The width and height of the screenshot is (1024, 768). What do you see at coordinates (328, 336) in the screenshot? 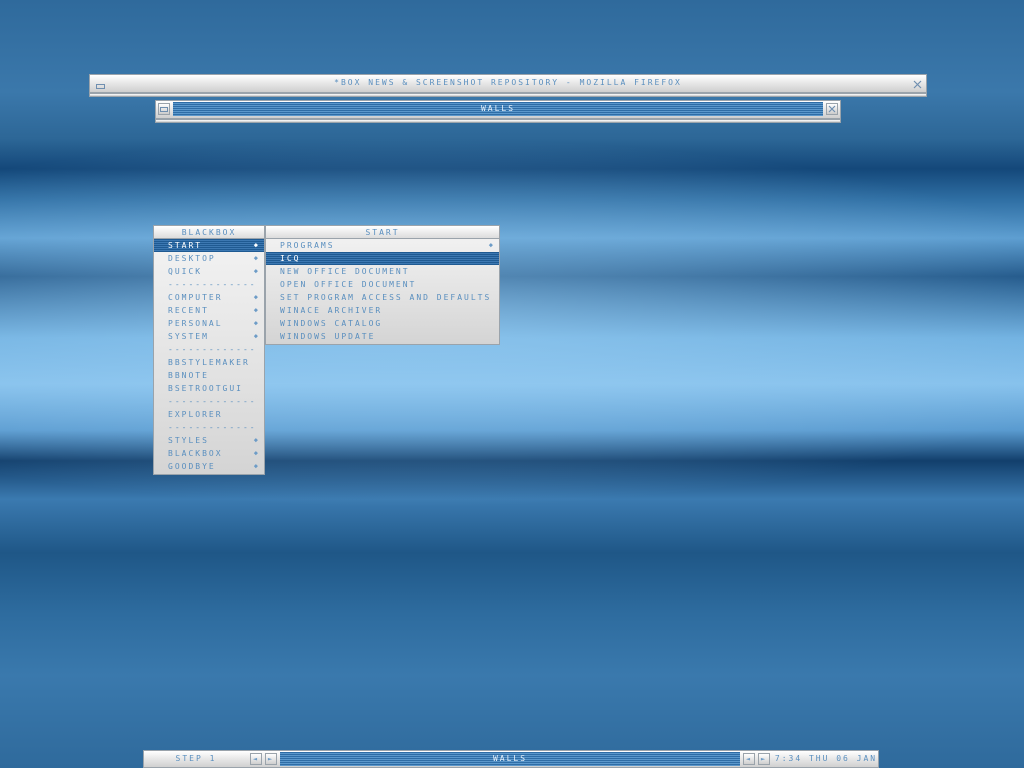
I see `menu-item-label: windows update` at bounding box center [328, 336].